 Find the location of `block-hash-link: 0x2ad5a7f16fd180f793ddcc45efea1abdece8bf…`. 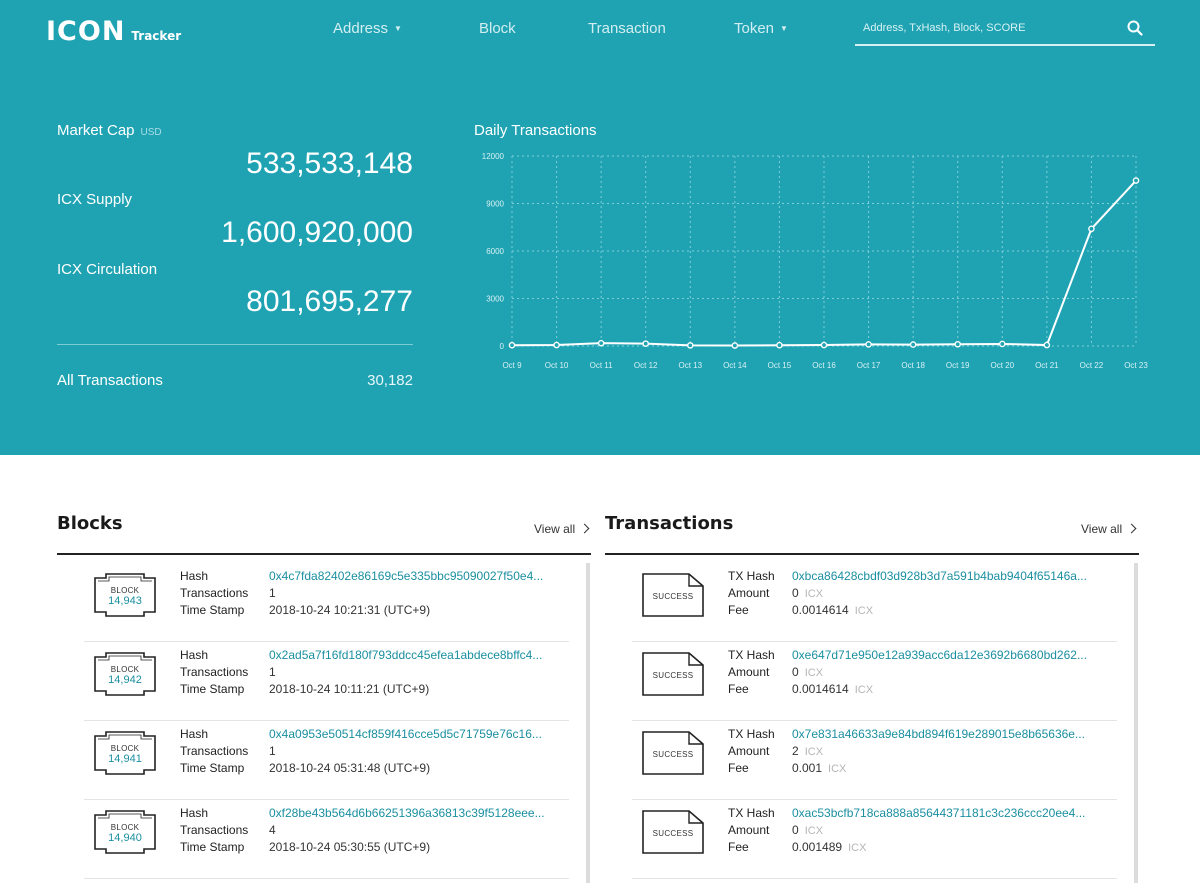

block-hash-link: 0x2ad5a7f16fd180f793ddcc45efea1abdece8bf… is located at coordinates (405, 655).